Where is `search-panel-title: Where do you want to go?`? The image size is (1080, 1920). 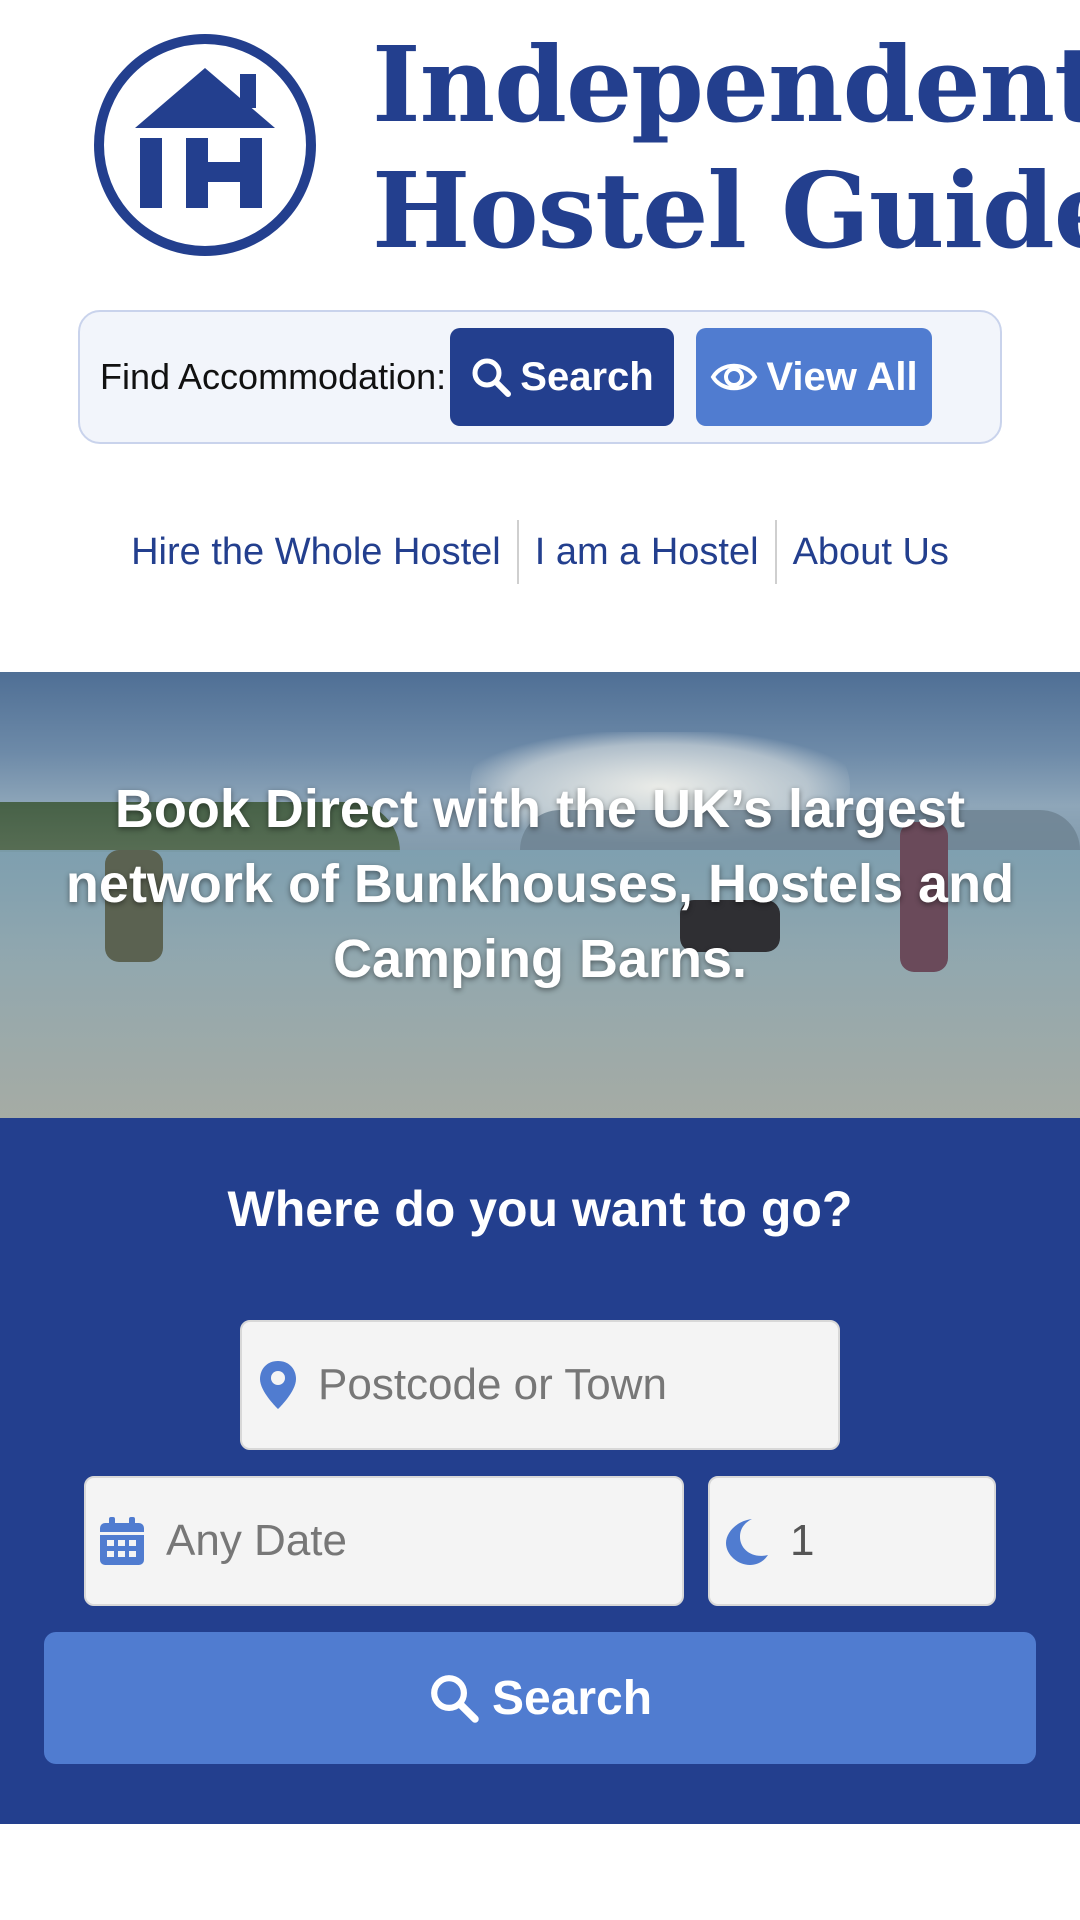 search-panel-title: Where do you want to go? is located at coordinates (540, 1209).